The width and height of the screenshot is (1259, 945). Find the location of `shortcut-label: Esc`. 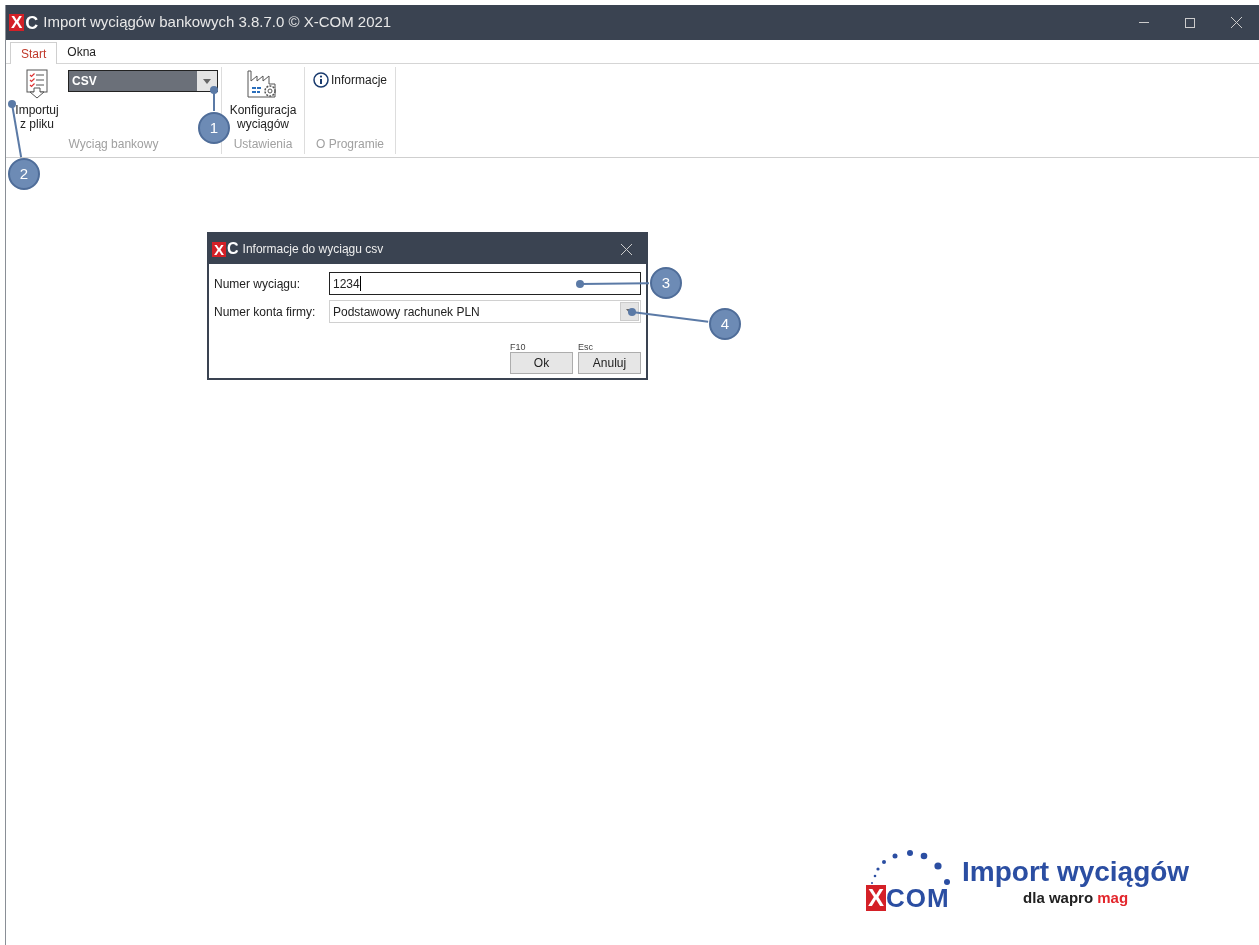

shortcut-label: Esc is located at coordinates (585, 347).